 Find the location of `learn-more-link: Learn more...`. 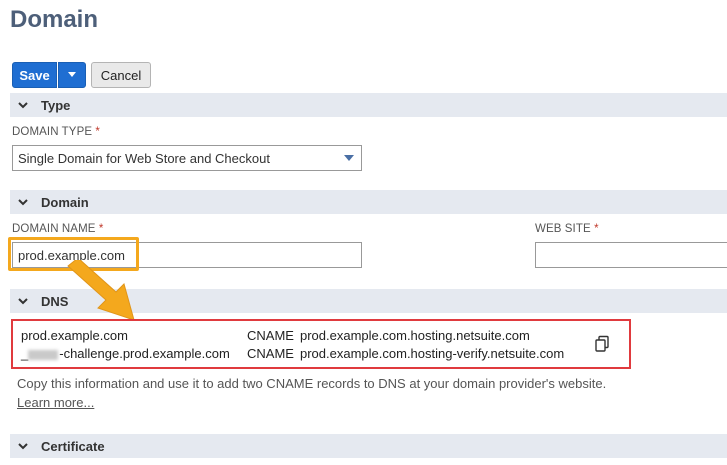

learn-more-link: Learn more... is located at coordinates (55, 402).